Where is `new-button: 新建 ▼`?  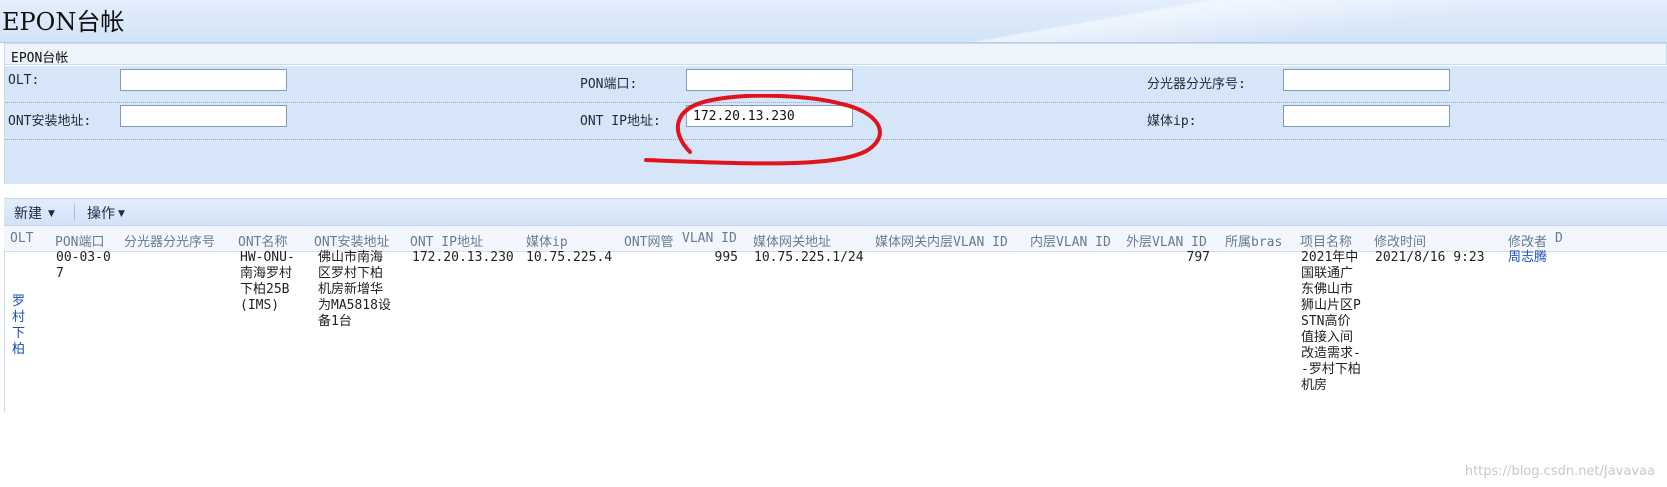
new-button: 新建 ▼ is located at coordinates (34, 213).